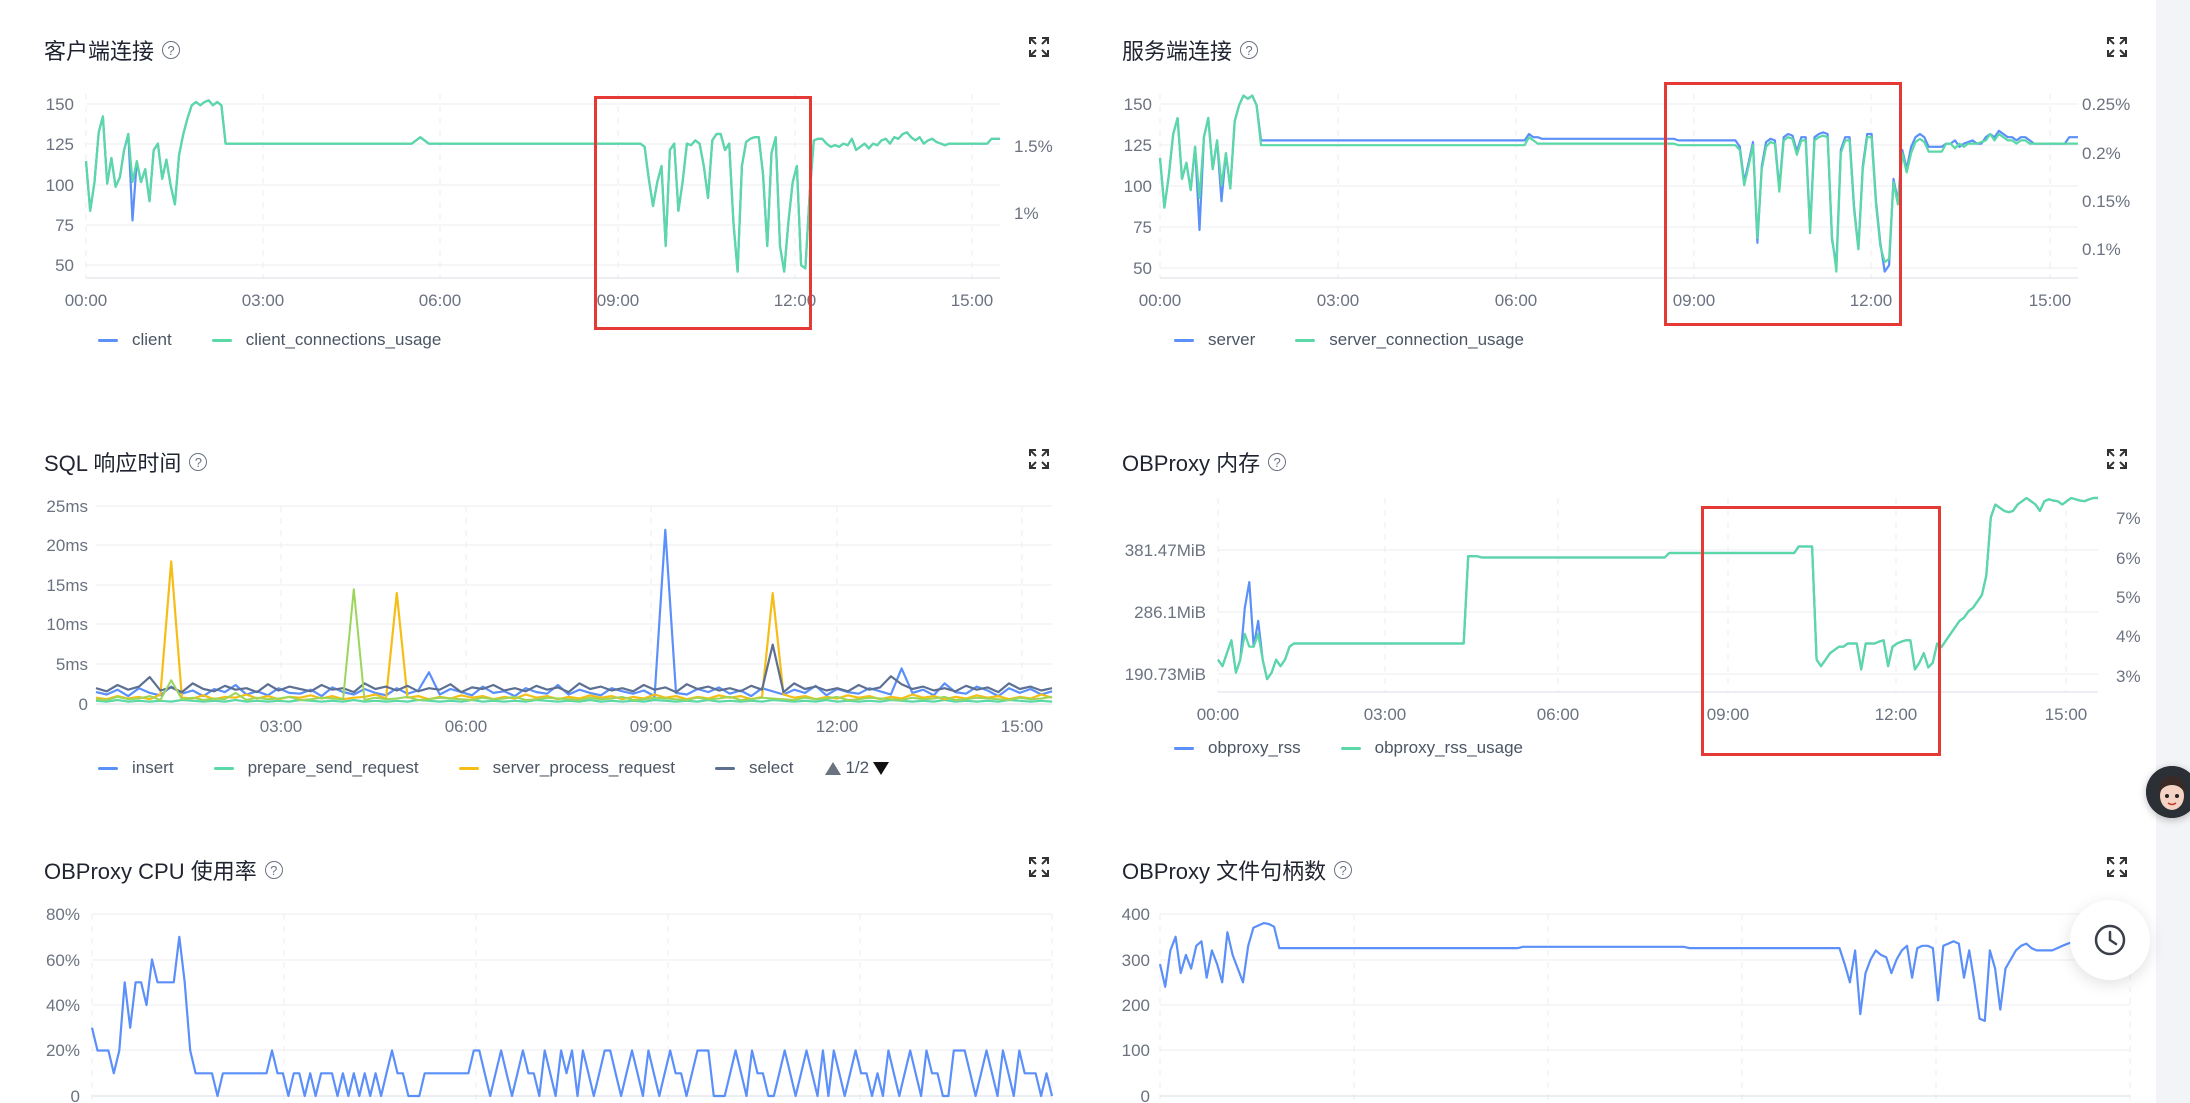  What do you see at coordinates (2128, 636) in the screenshot?
I see `y2-tick-label: 4%` at bounding box center [2128, 636].